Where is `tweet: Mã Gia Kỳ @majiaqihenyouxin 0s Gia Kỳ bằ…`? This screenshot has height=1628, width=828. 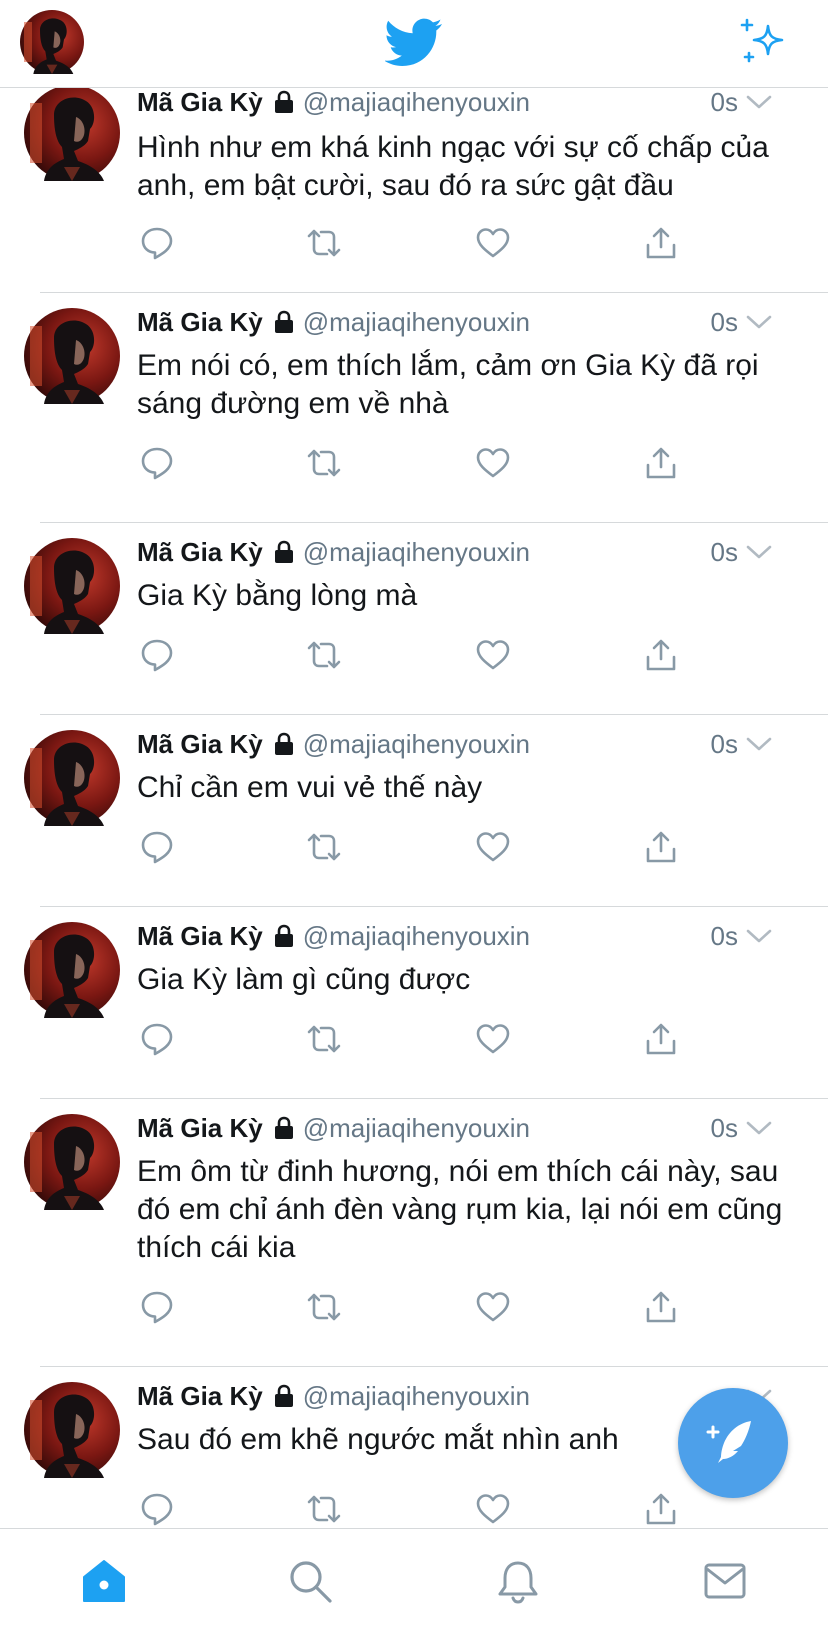 tweet: Mã Gia Kỳ @majiaqihenyouxin 0s Gia Kỳ bằ… is located at coordinates (414, 619).